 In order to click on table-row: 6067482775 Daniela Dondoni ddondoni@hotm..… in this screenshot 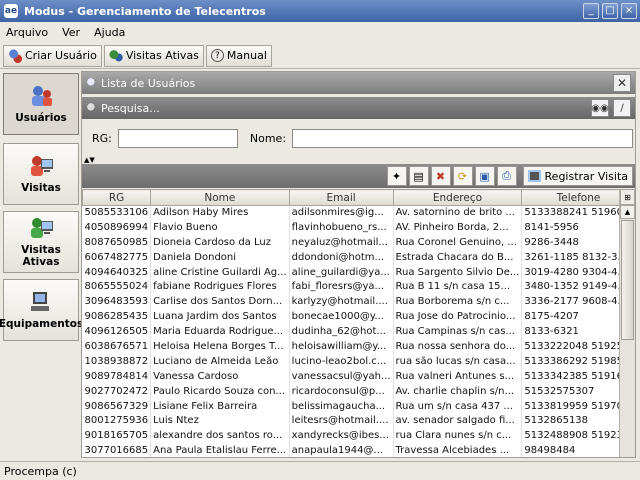, I will do `click(358, 258)`.